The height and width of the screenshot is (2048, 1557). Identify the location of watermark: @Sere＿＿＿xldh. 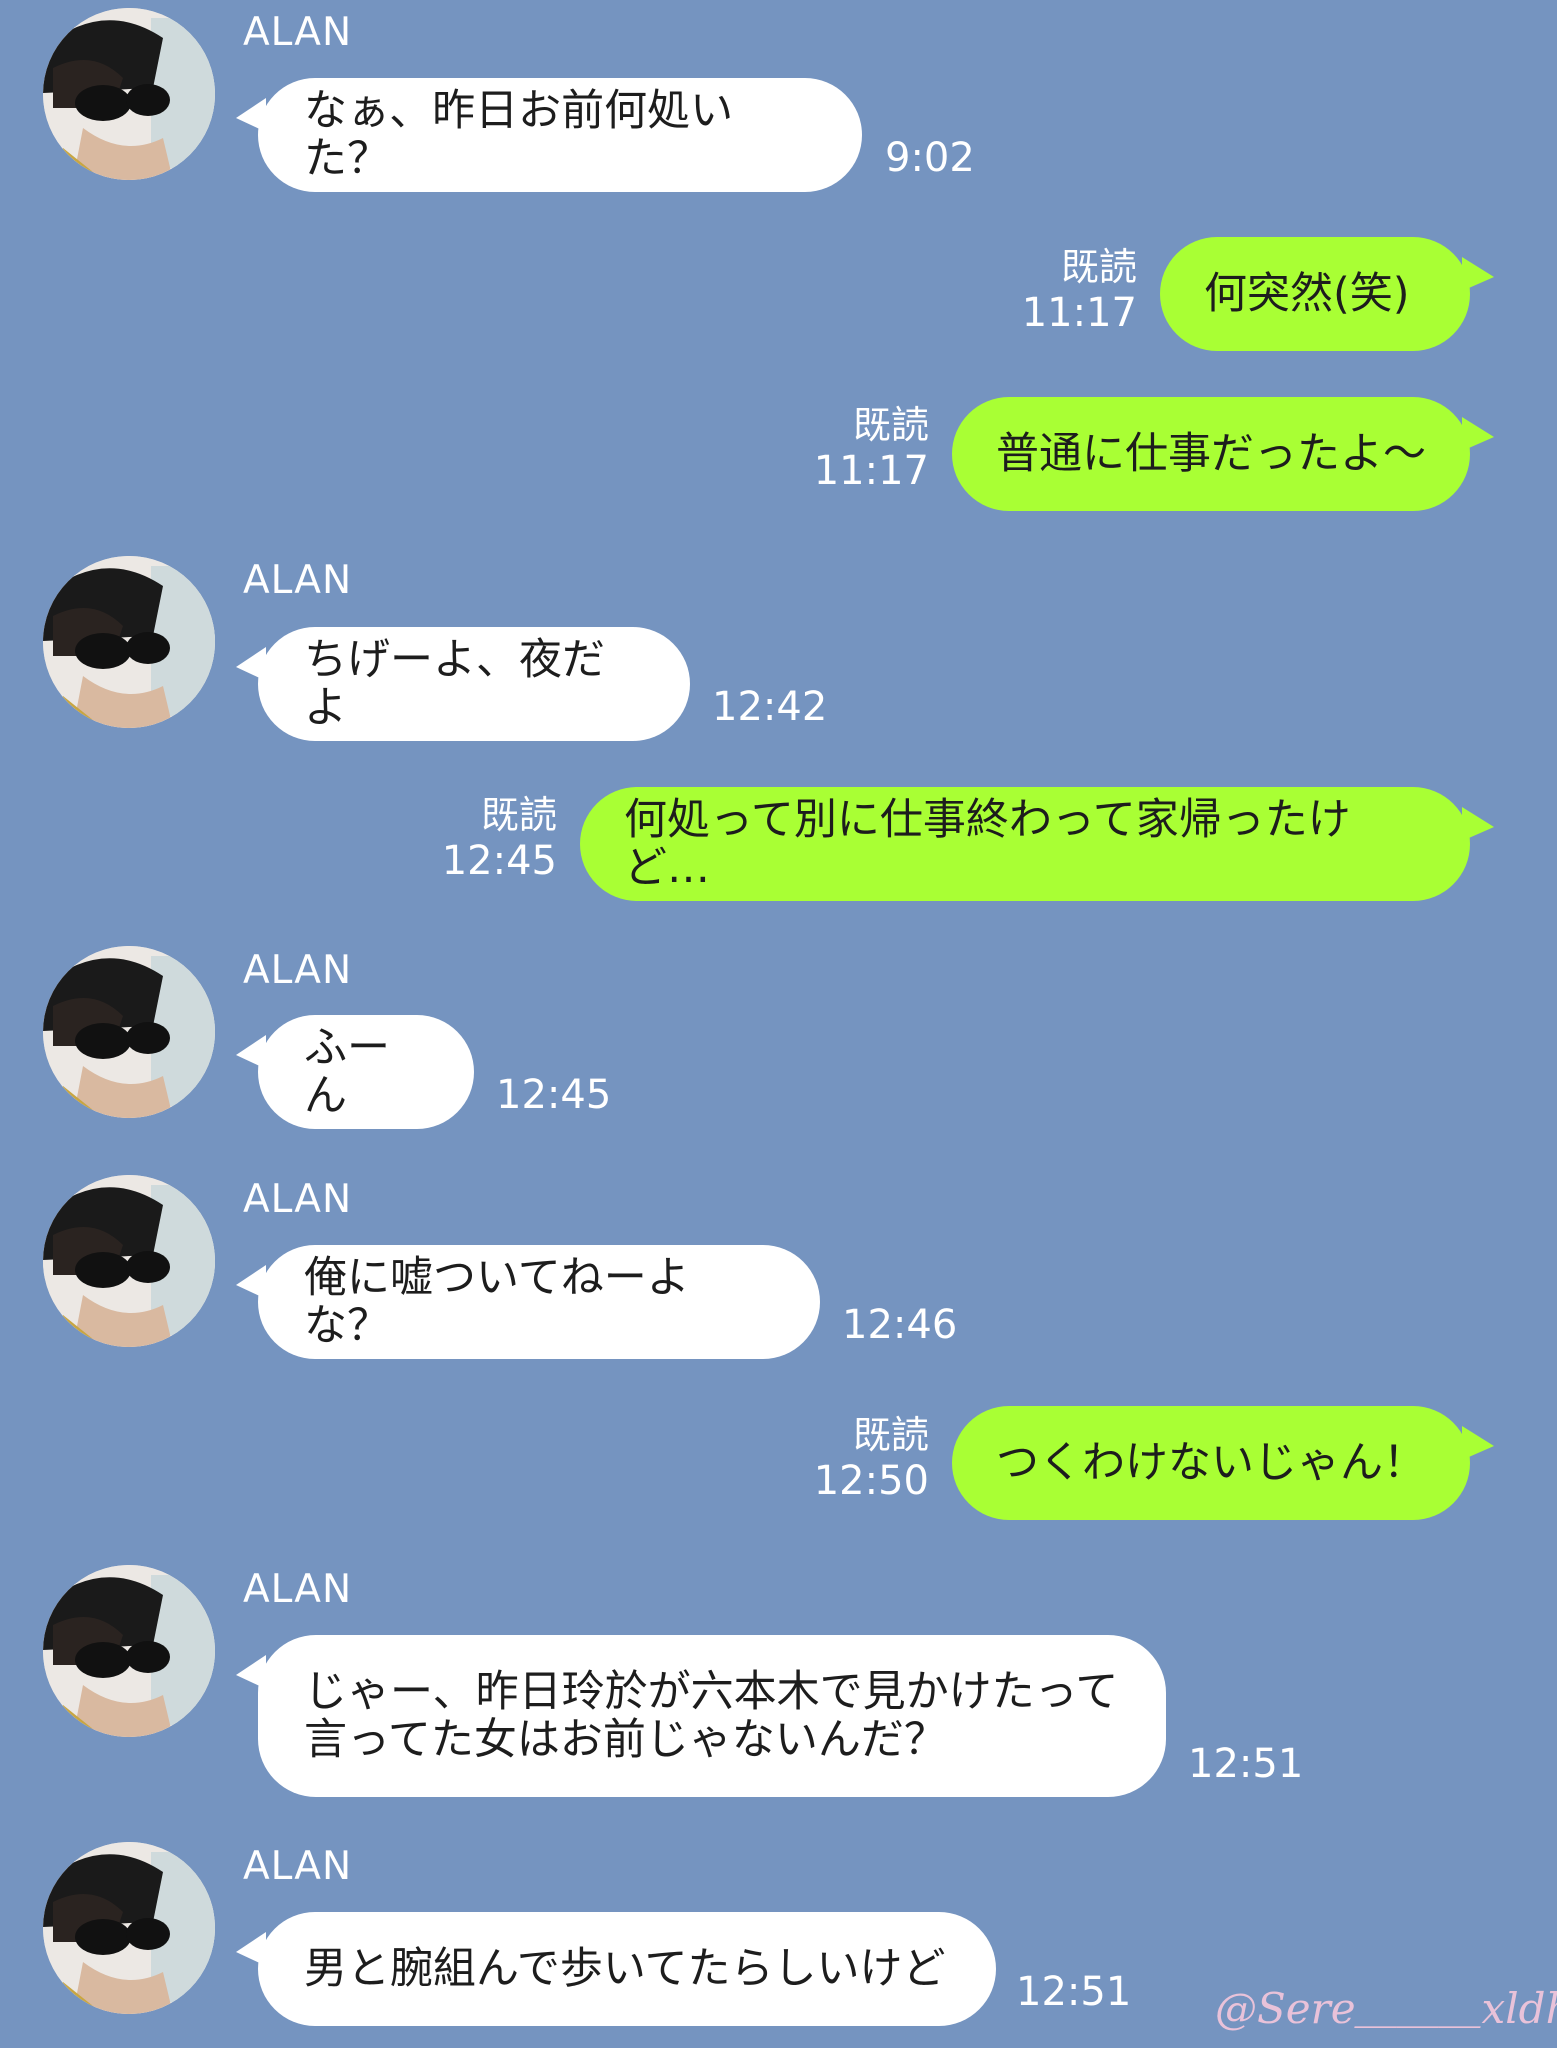
(1386, 2008).